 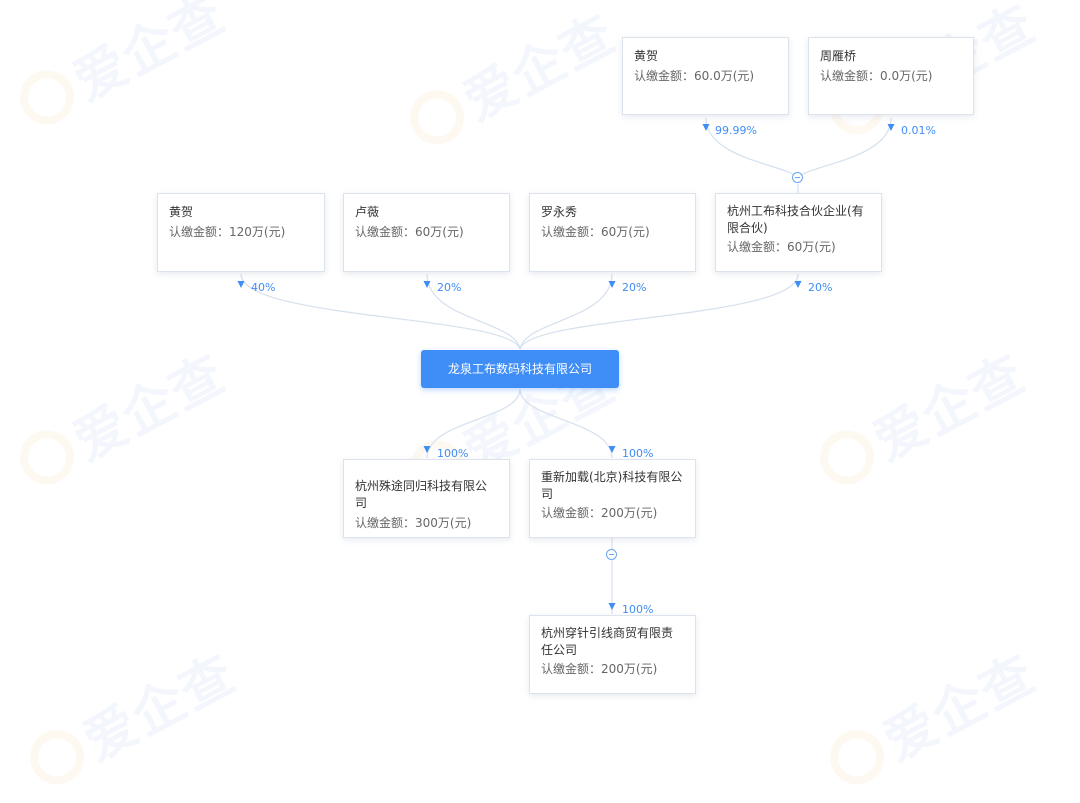 What do you see at coordinates (566, 423) in the screenshot?
I see `edge-root-to-i2` at bounding box center [566, 423].